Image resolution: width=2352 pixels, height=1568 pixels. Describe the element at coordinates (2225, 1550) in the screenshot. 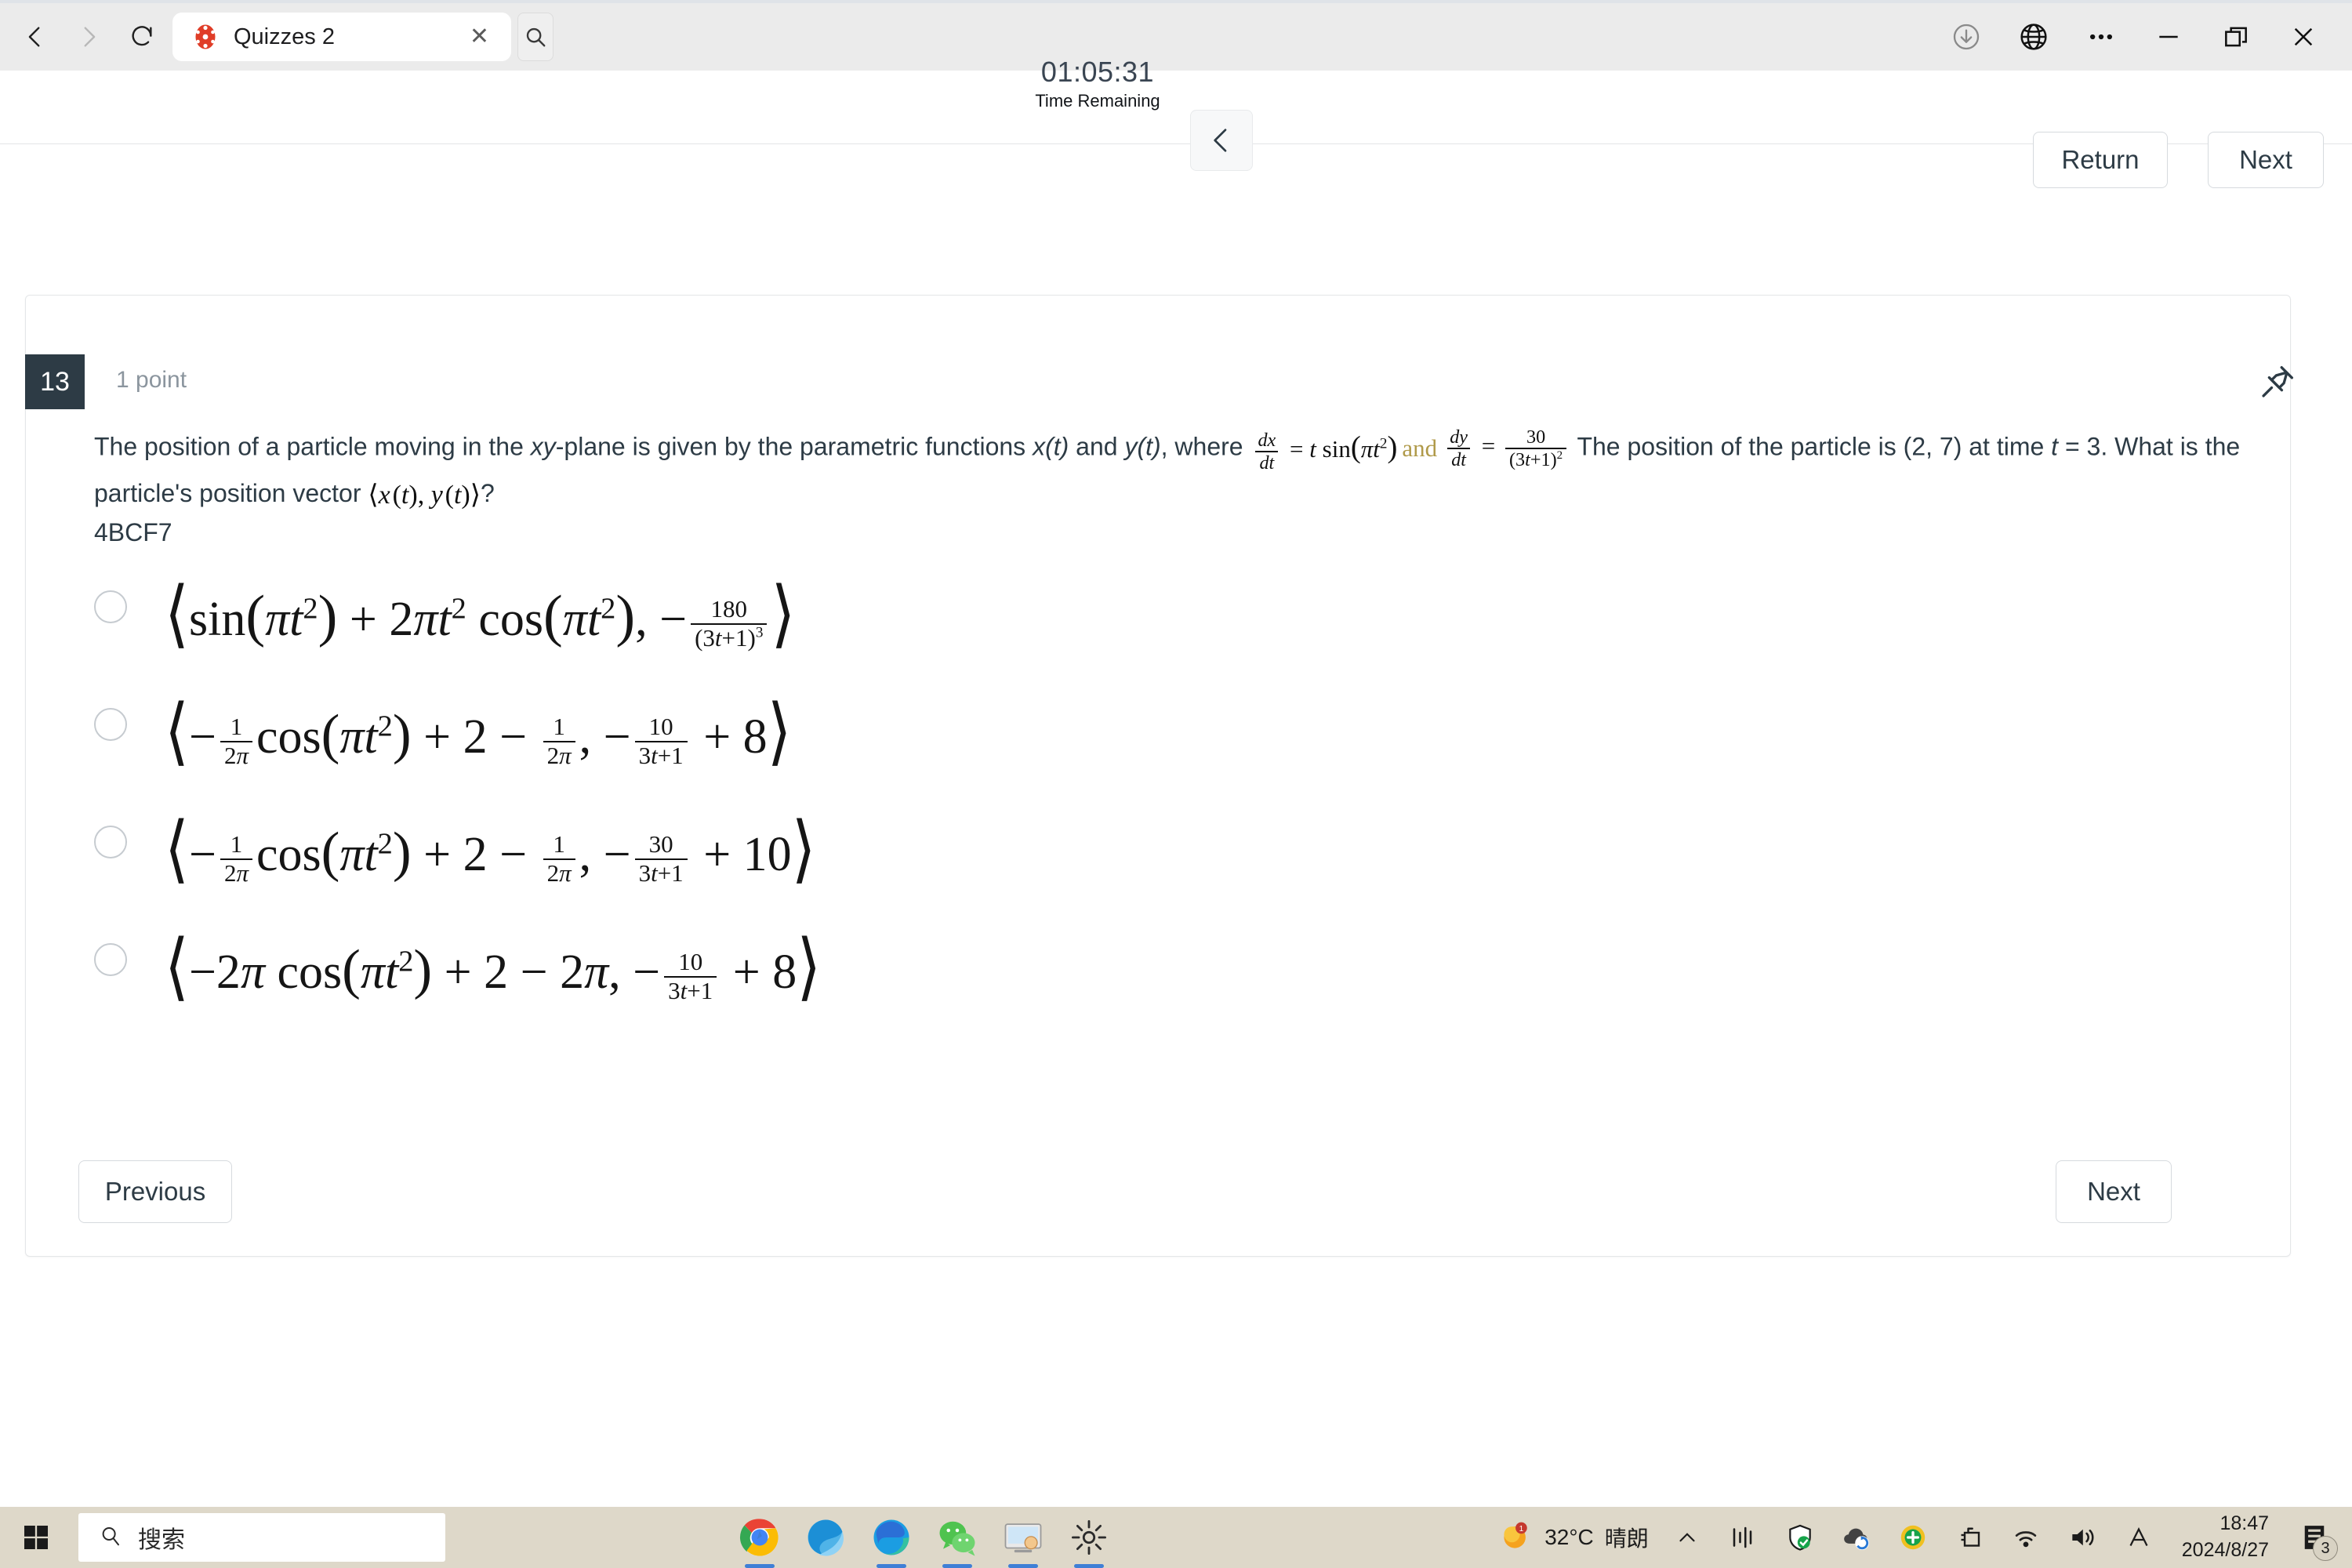

I see `clock-date: 2024/8/27` at that location.